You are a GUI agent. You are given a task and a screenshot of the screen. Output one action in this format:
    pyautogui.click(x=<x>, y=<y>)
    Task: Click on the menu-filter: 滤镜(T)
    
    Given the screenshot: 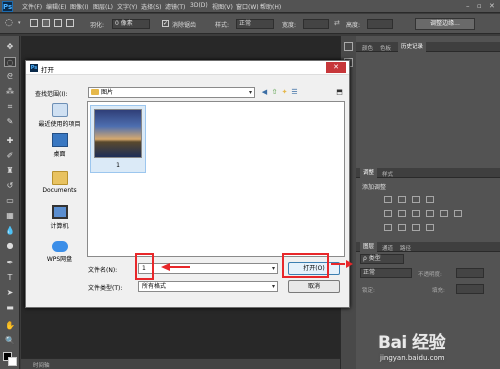 What is the action you would take?
    pyautogui.click(x=175, y=6)
    